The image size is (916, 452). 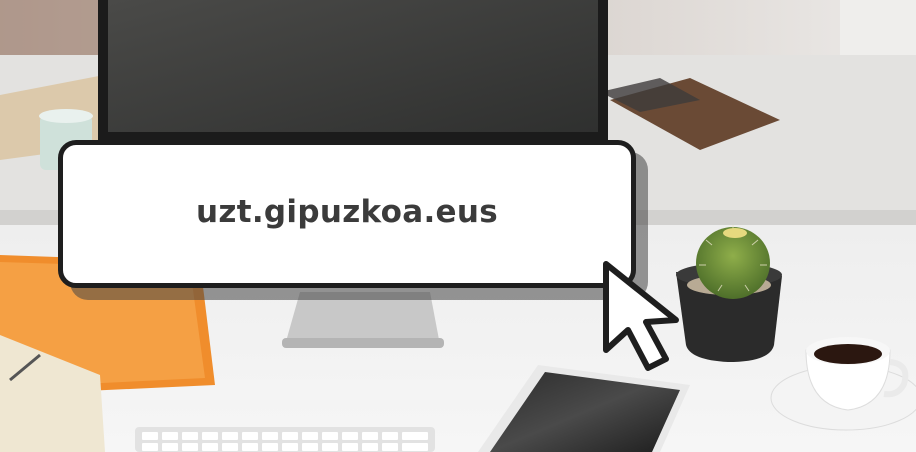 What do you see at coordinates (641, 316) in the screenshot?
I see `arrow-cursor-icon` at bounding box center [641, 316].